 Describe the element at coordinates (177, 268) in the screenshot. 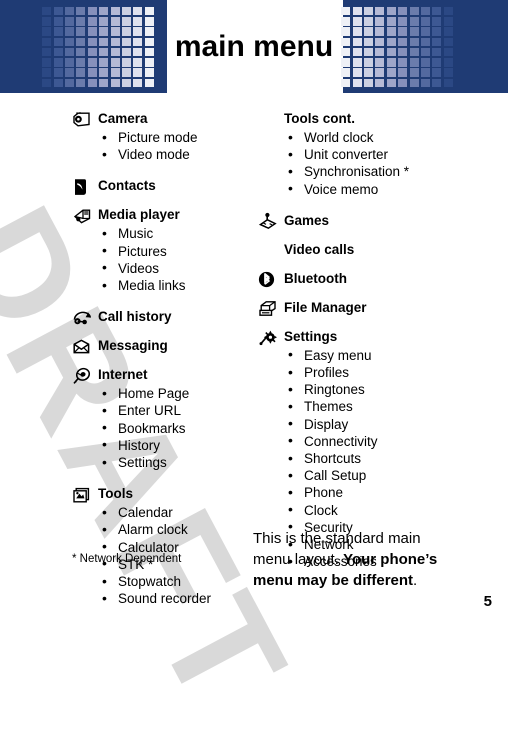

I see `menu-subitem: Videos` at that location.